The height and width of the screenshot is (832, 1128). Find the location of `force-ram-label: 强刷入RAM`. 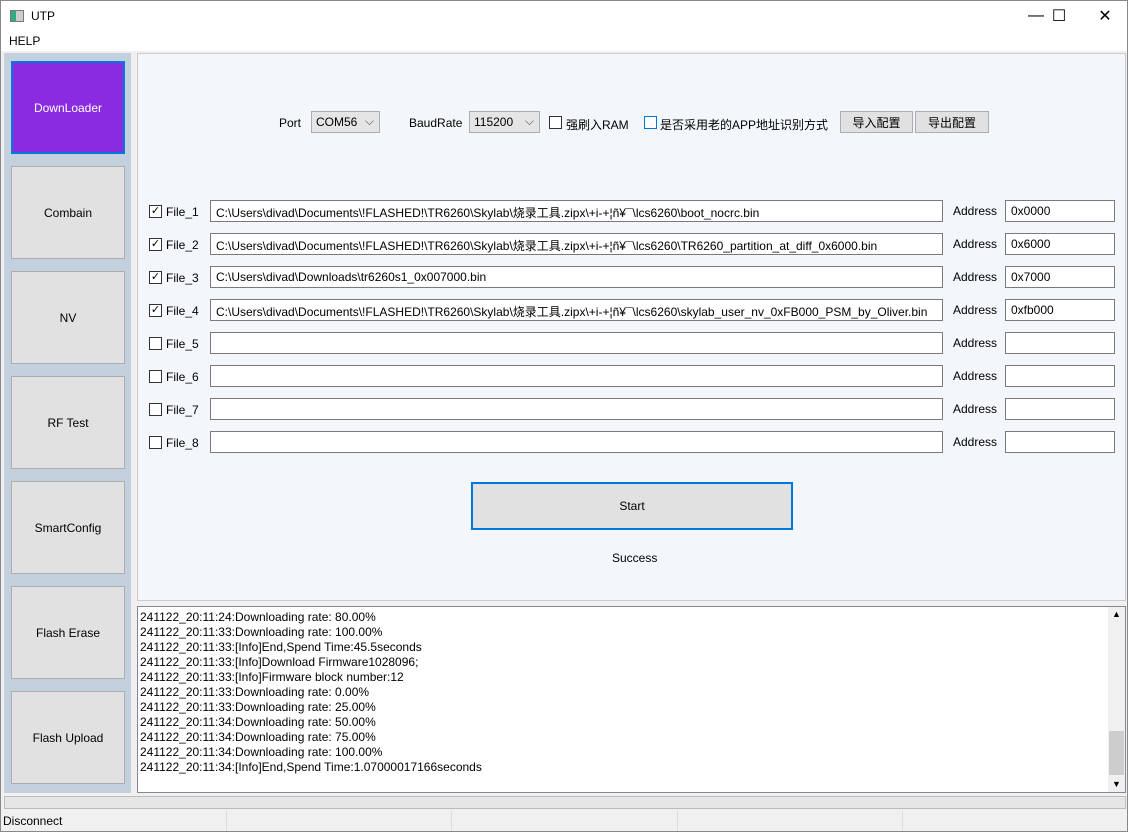

force-ram-label: 强刷入RAM is located at coordinates (597, 125).